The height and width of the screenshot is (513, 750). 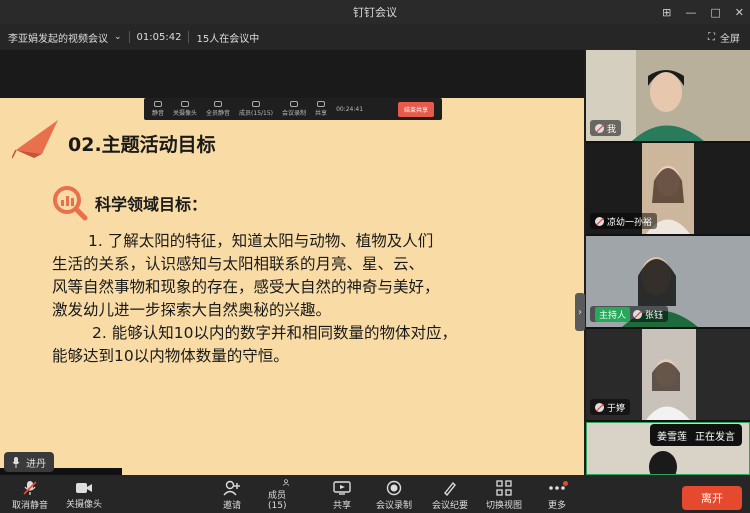 What do you see at coordinates (261, 241) in the screenshot?
I see `paragraph-line: 1. 了解太阳的特征，知道太阳与动物、植物及人们` at bounding box center [261, 241].